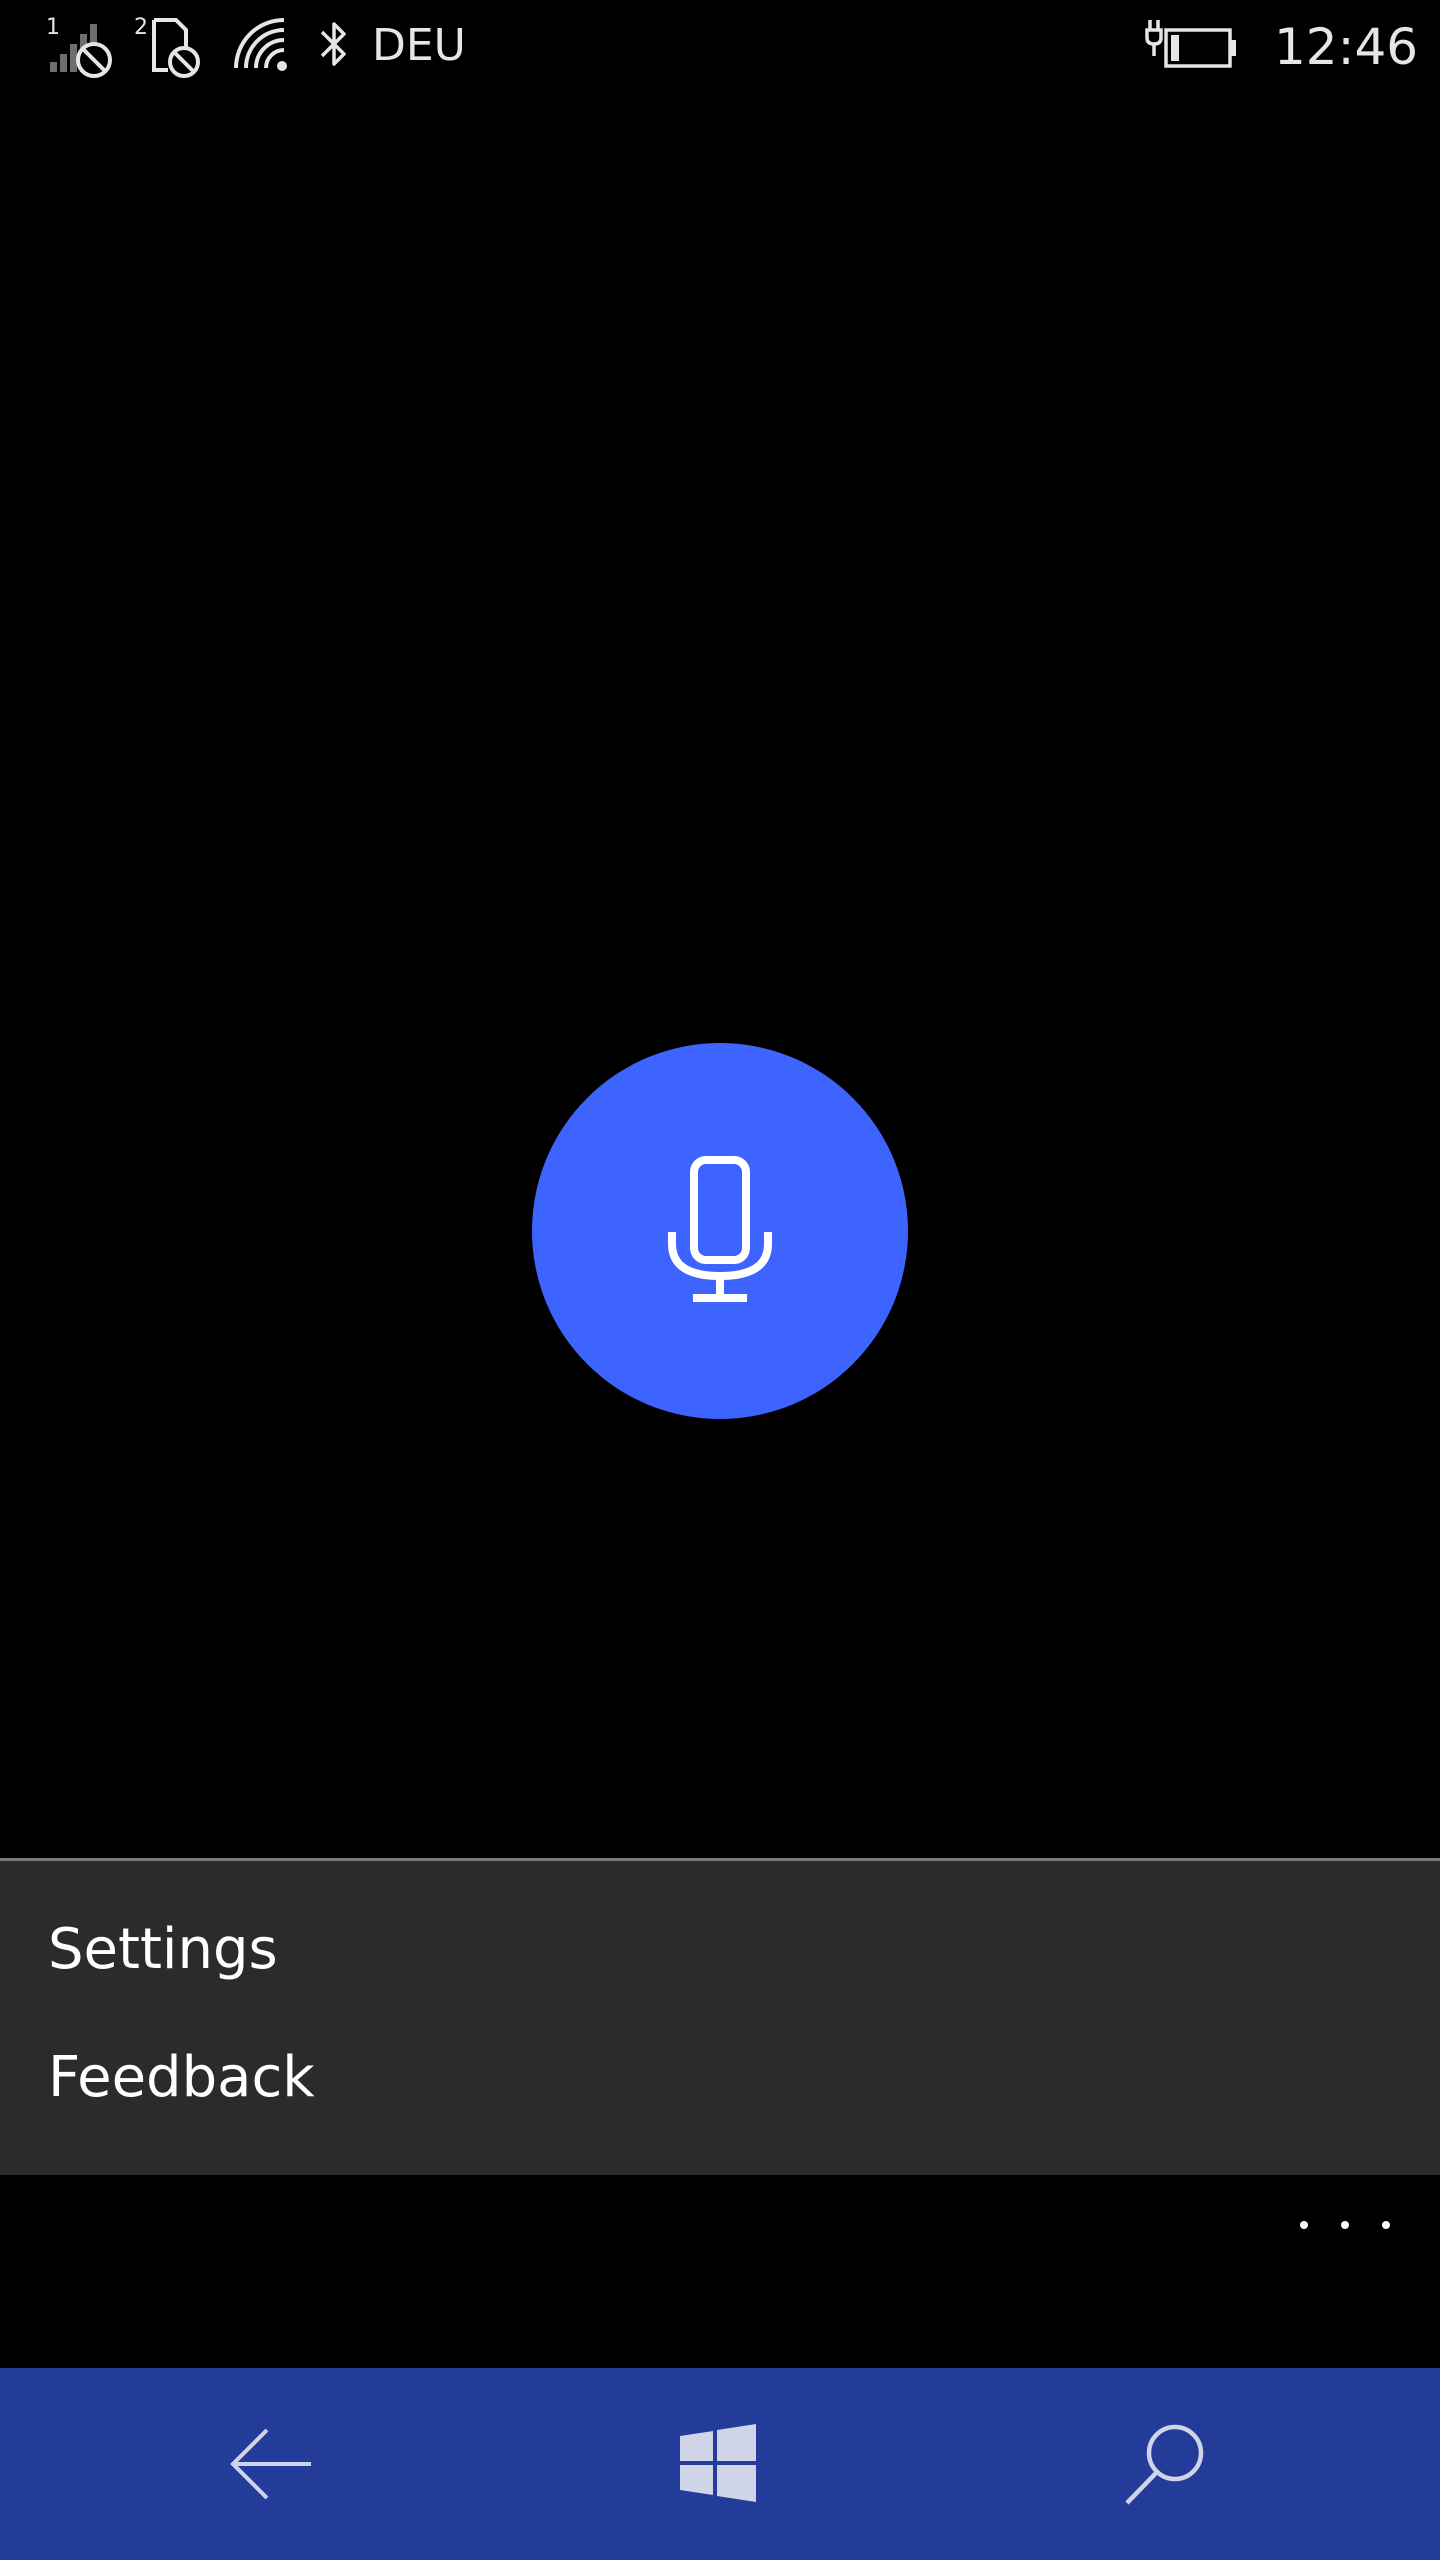  Describe the element at coordinates (163, 1949) in the screenshot. I see `menu-item-settings: Settings` at that location.